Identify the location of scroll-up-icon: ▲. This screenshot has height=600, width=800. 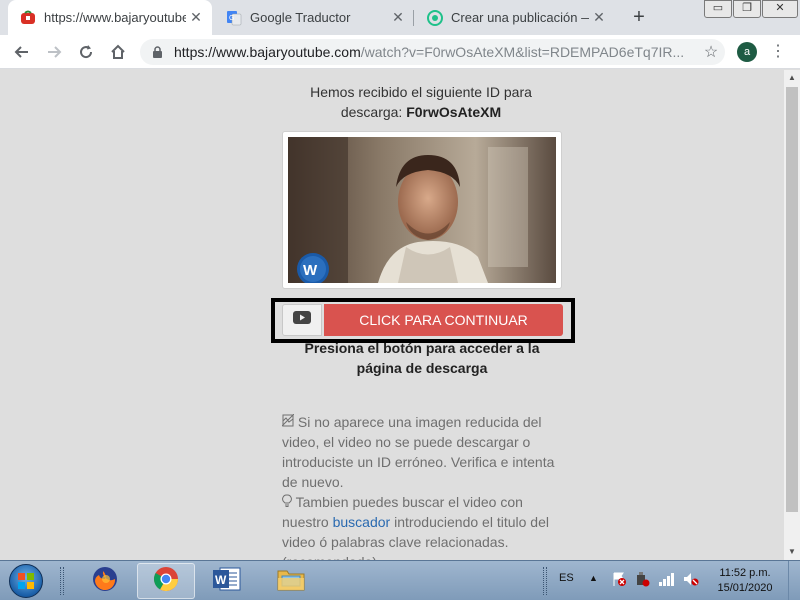
(792, 78).